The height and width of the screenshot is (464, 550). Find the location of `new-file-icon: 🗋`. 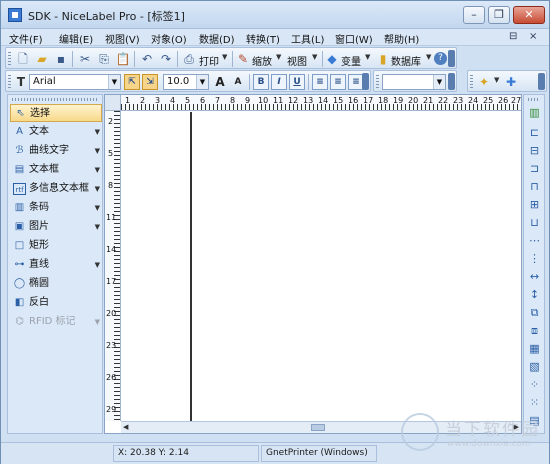

new-file-icon: 🗋 is located at coordinates (23, 59).